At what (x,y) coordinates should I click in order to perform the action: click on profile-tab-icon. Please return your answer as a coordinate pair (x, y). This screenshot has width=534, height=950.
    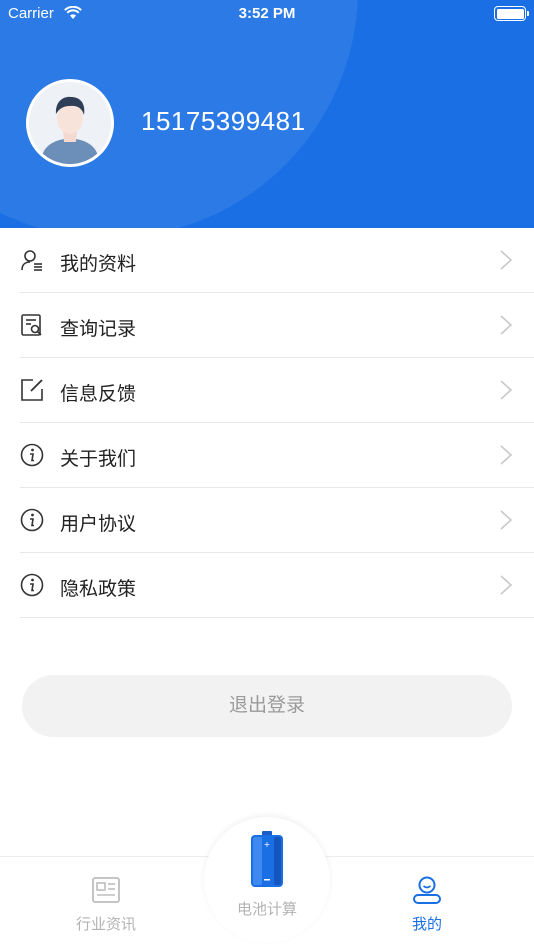
    Looking at the image, I should click on (427, 890).